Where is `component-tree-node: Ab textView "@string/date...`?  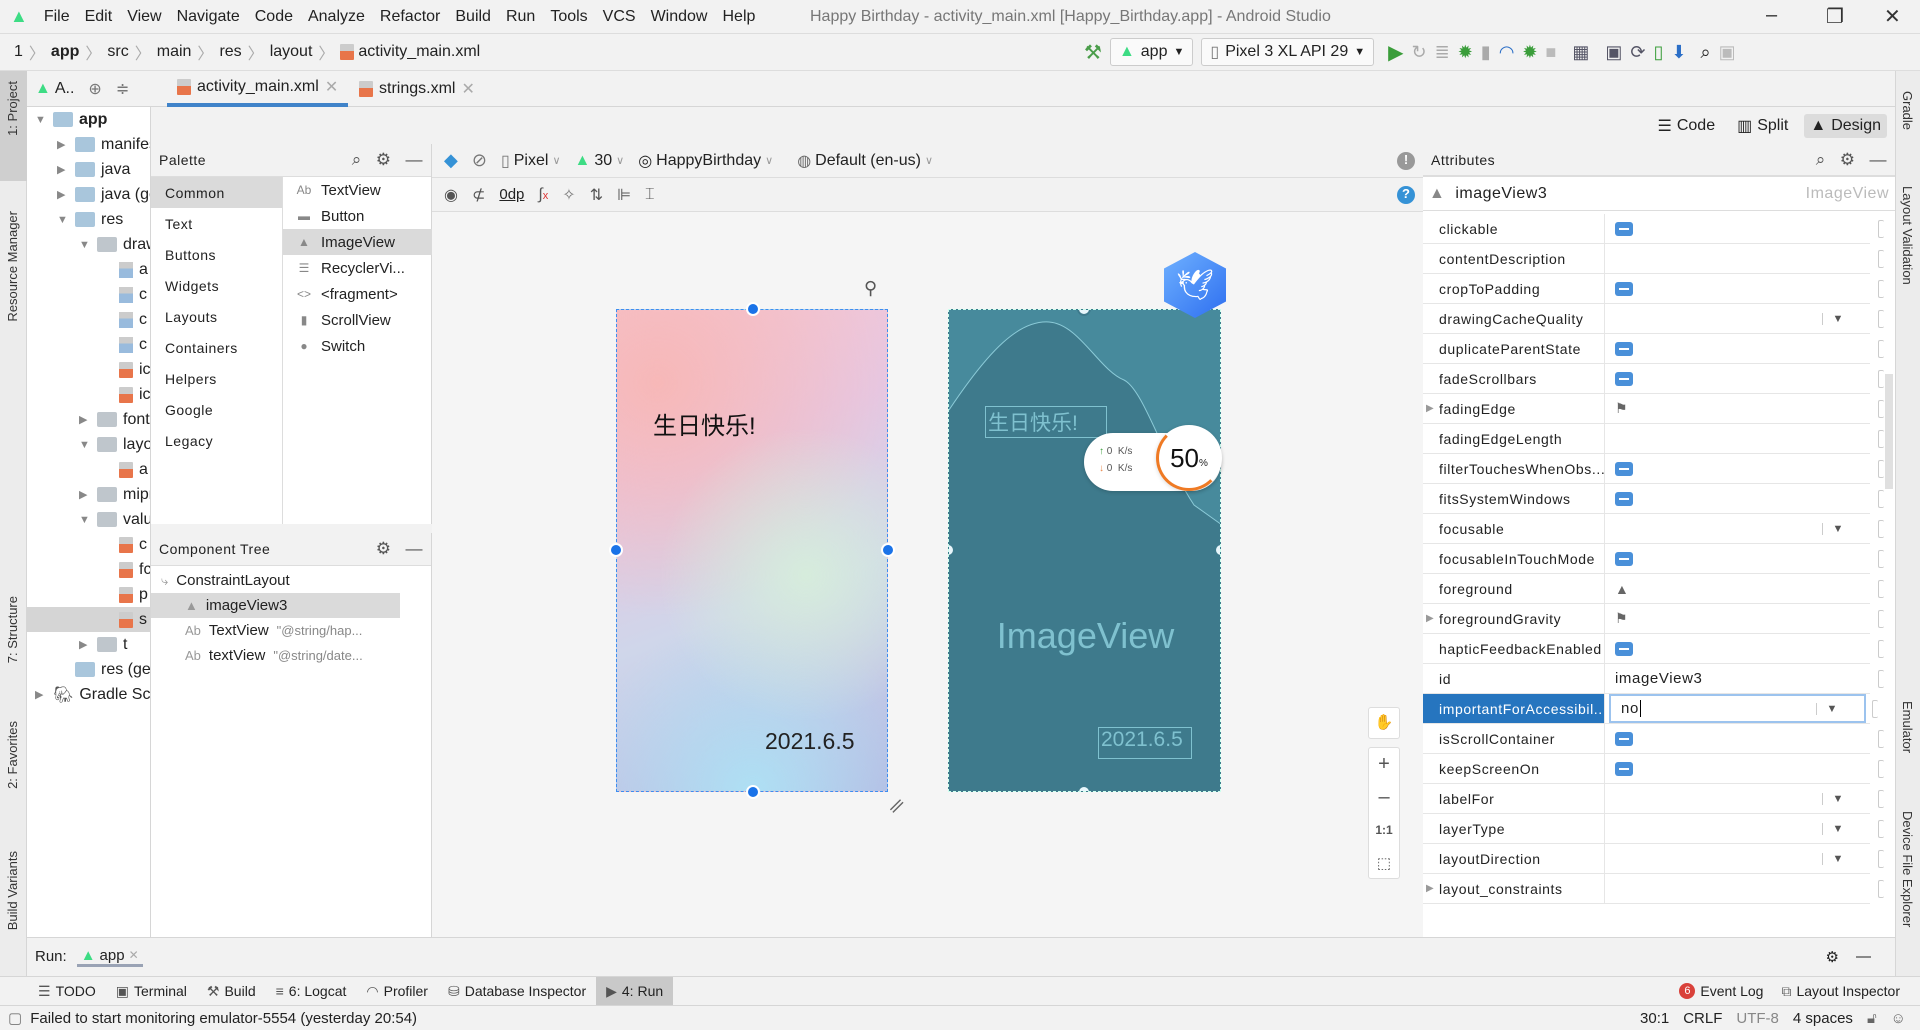
component-tree-node: Ab textView "@string/date... is located at coordinates (291, 655).